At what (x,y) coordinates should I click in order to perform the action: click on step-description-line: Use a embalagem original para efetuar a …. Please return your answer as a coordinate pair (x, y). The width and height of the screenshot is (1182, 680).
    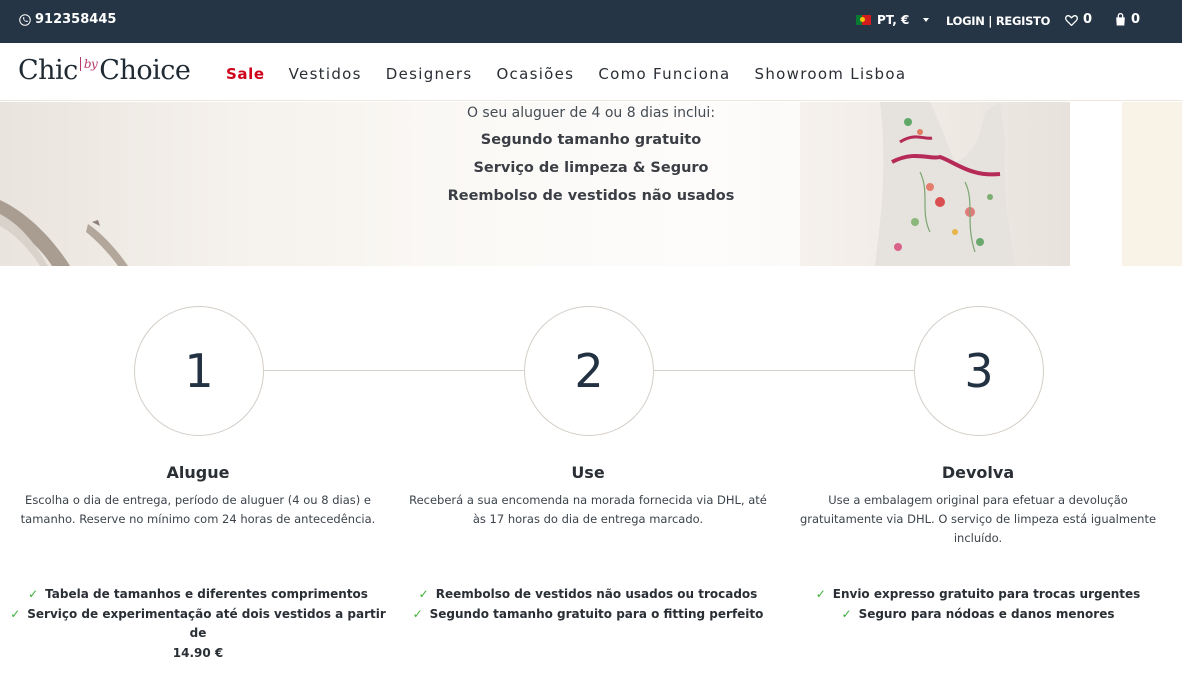
    Looking at the image, I should click on (978, 500).